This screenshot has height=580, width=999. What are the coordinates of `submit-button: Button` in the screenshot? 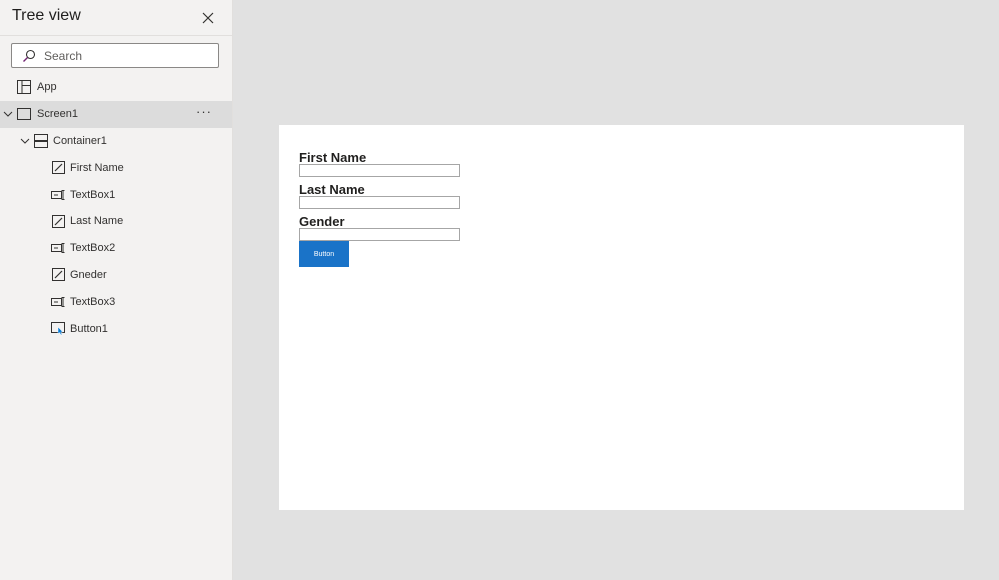 It's located at (324, 254).